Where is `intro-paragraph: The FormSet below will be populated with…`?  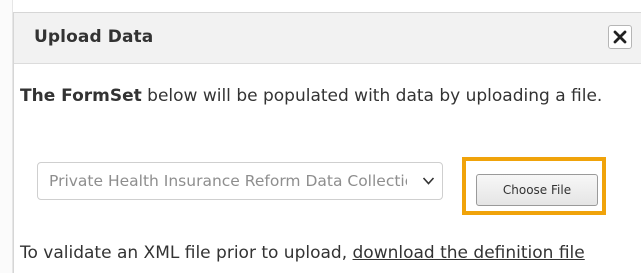 intro-paragraph: The FormSet below will be populated with… is located at coordinates (315, 96).